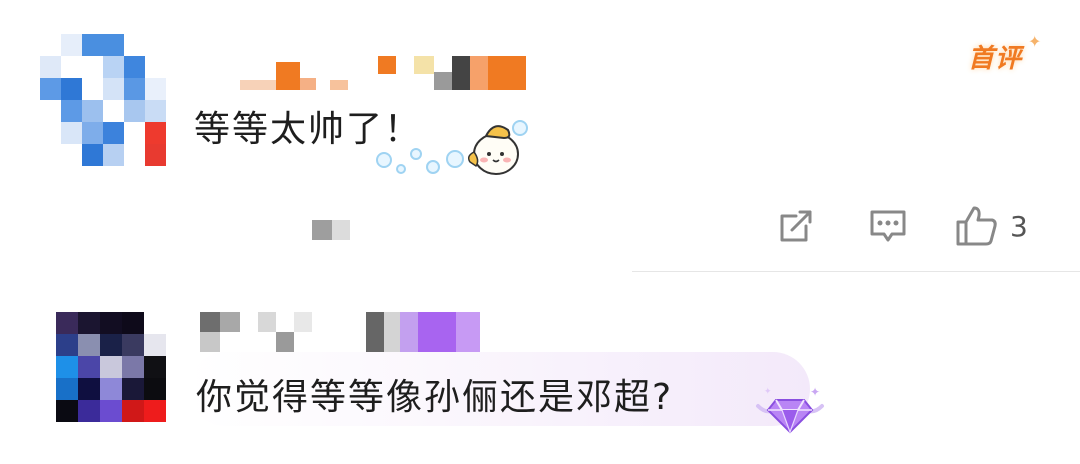 The height and width of the screenshot is (464, 1080). I want to click on cartoon-bun-sticker, so click(457, 147).